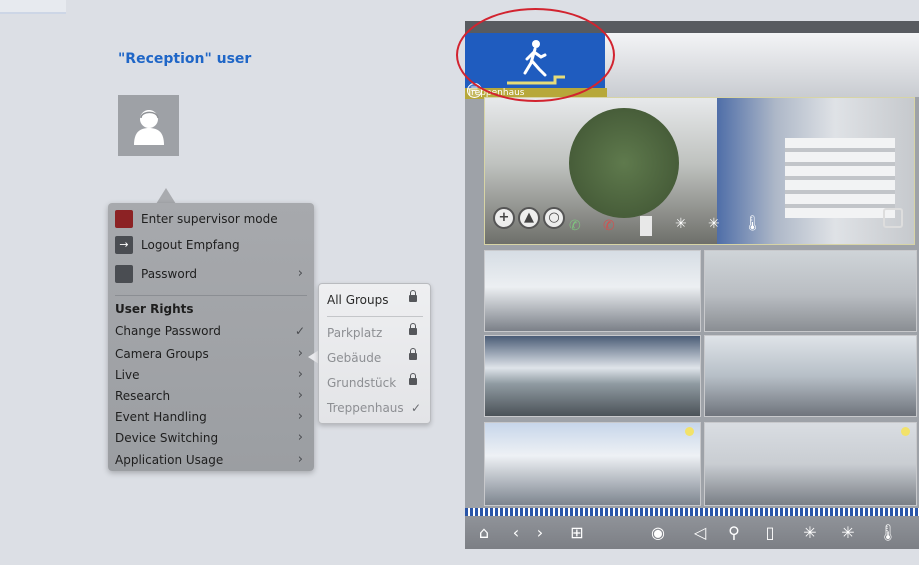 The height and width of the screenshot is (565, 919). Describe the element at coordinates (355, 333) in the screenshot. I see `submenu-item-label: Parkplatz` at that location.